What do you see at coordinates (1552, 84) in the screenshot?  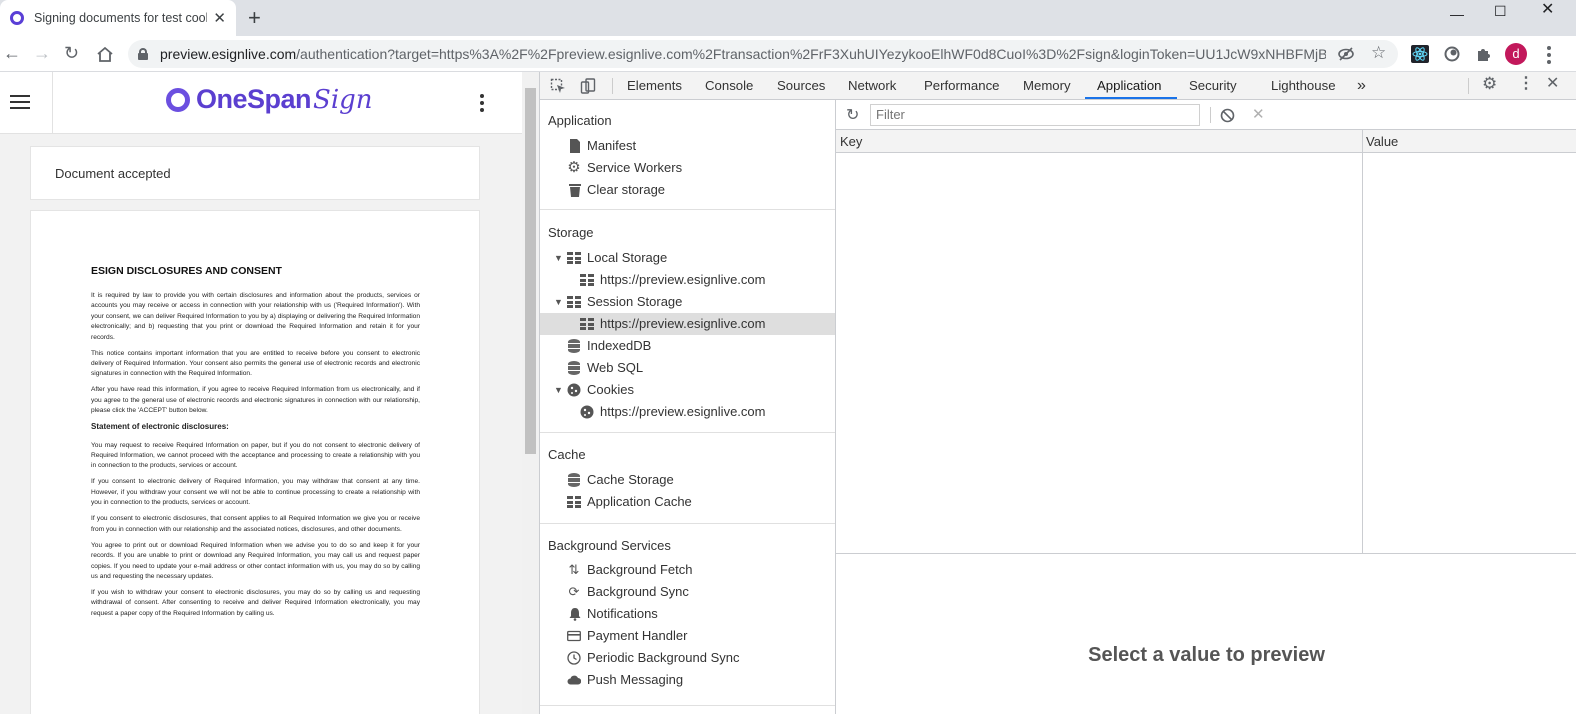 I see `close-devtools-icon: ✕` at bounding box center [1552, 84].